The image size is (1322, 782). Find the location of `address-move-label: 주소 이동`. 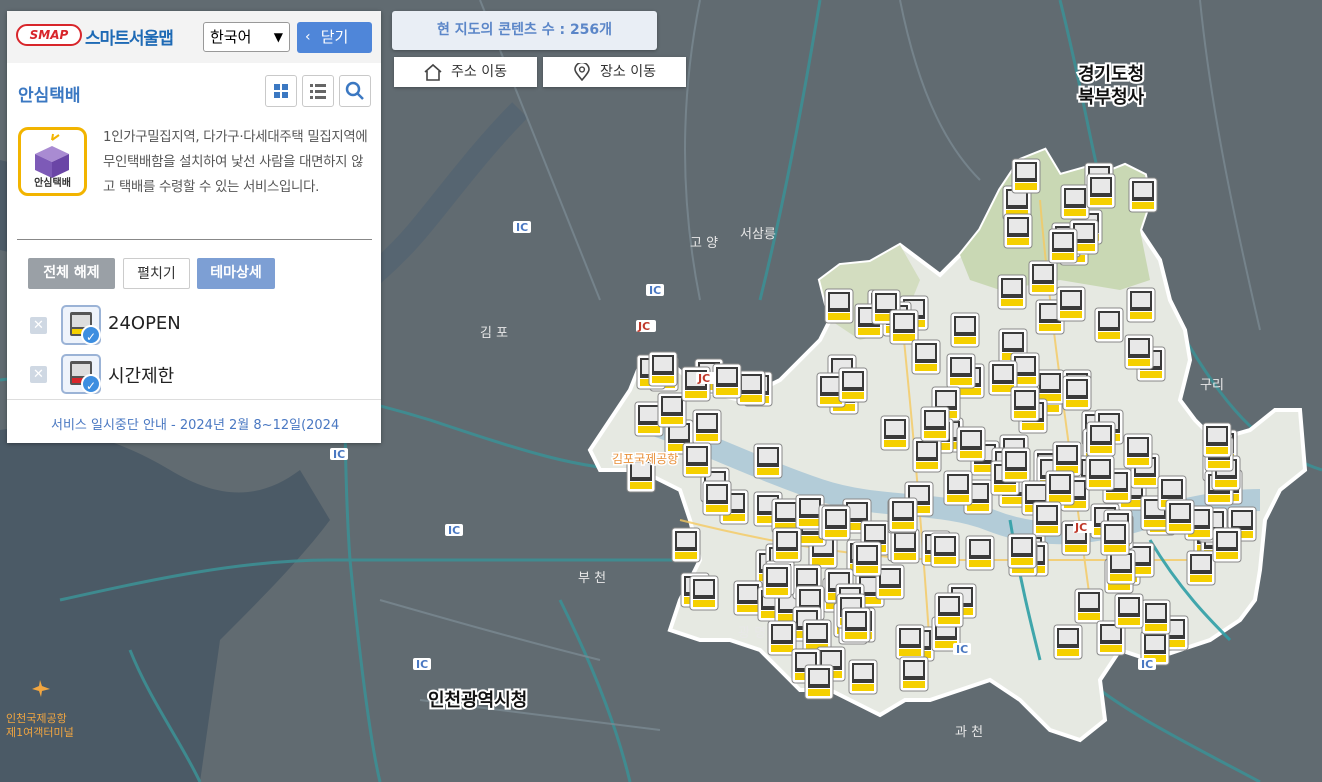

address-move-label: 주소 이동 is located at coordinates (479, 72).